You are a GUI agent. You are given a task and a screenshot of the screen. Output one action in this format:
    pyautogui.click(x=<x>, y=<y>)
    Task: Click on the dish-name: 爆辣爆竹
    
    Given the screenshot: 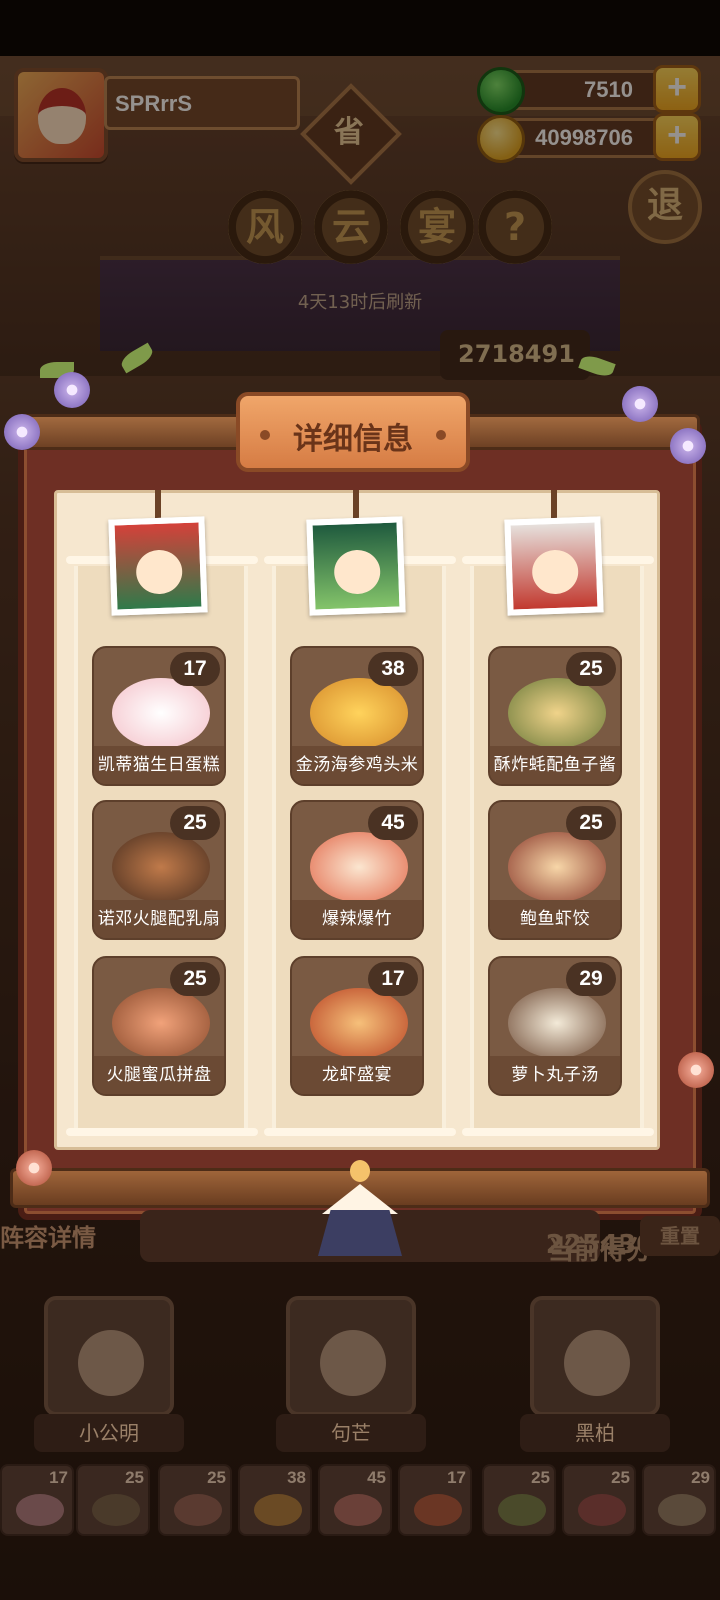 What is the action you would take?
    pyautogui.click(x=357, y=919)
    